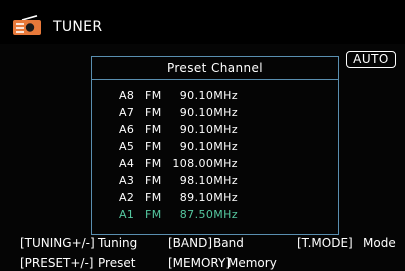  I want to click on radio-icon, so click(27, 25).